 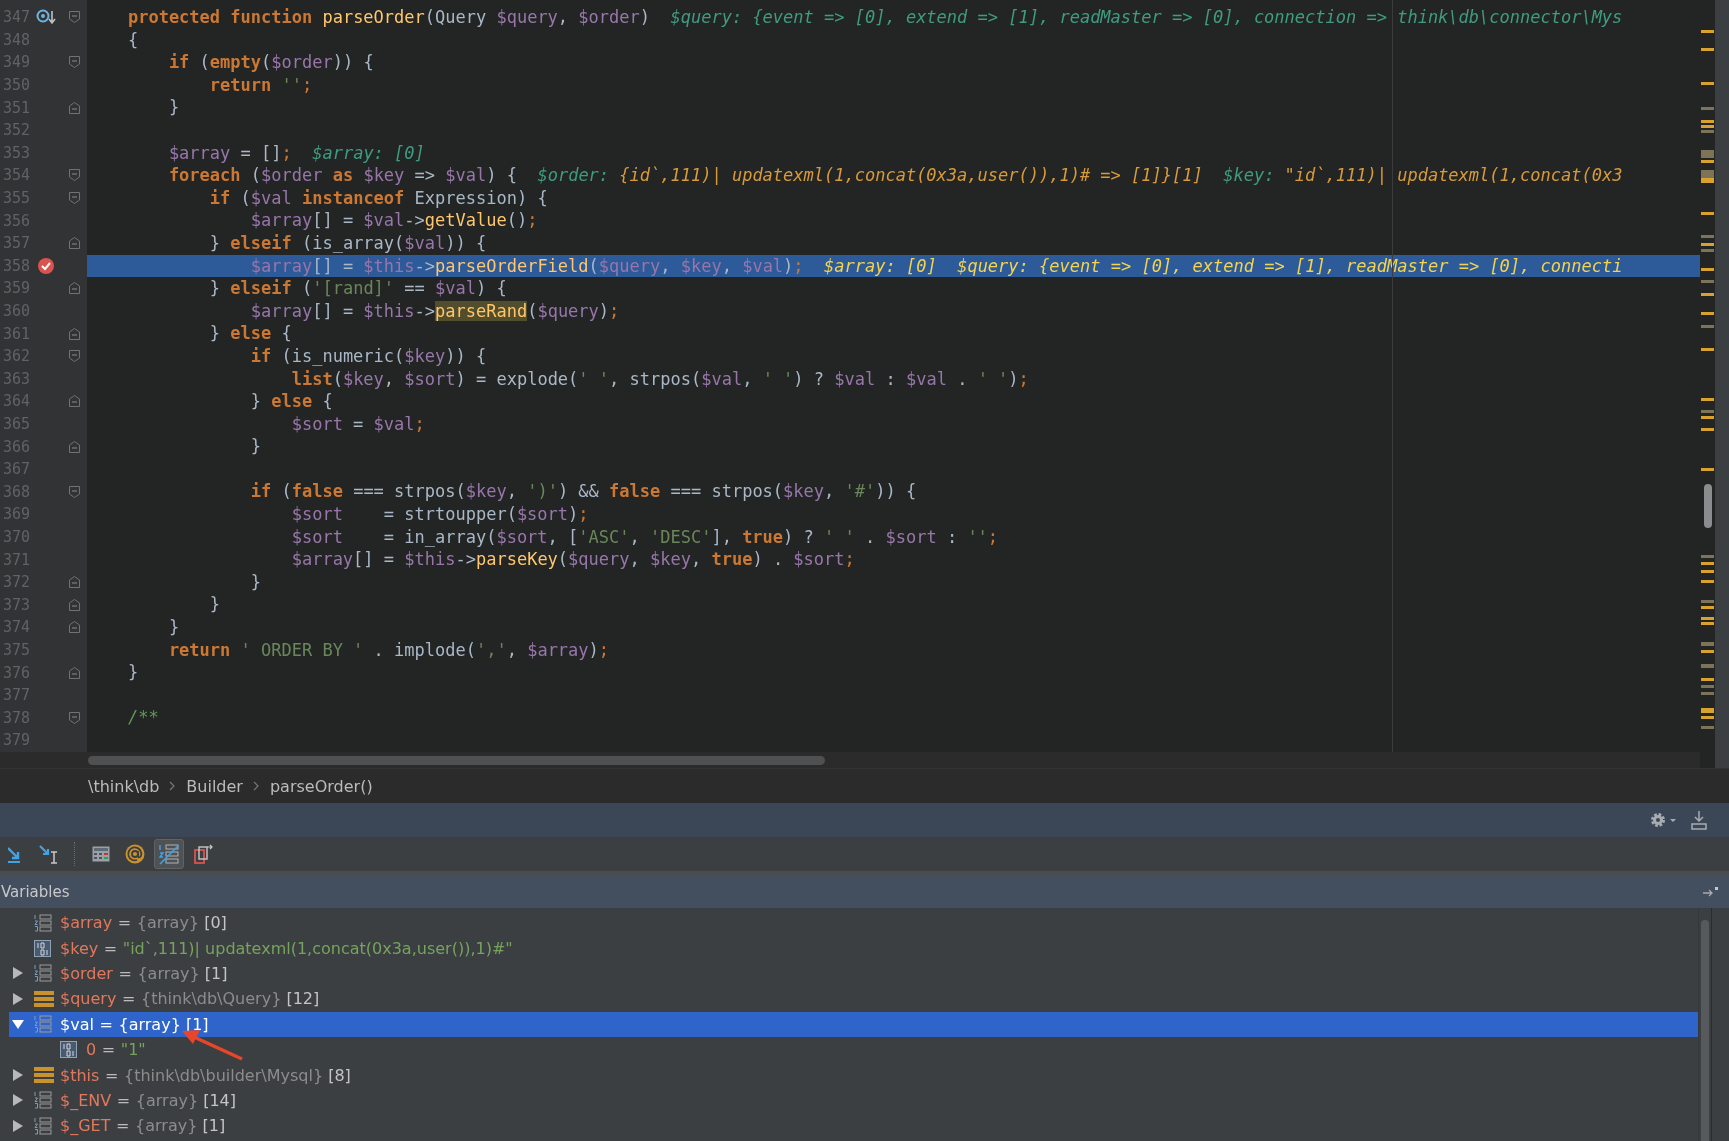 What do you see at coordinates (572, 559) in the screenshot?
I see `code-line: $array[] = $this->parseKey($query, $key, true) . $sort;` at bounding box center [572, 559].